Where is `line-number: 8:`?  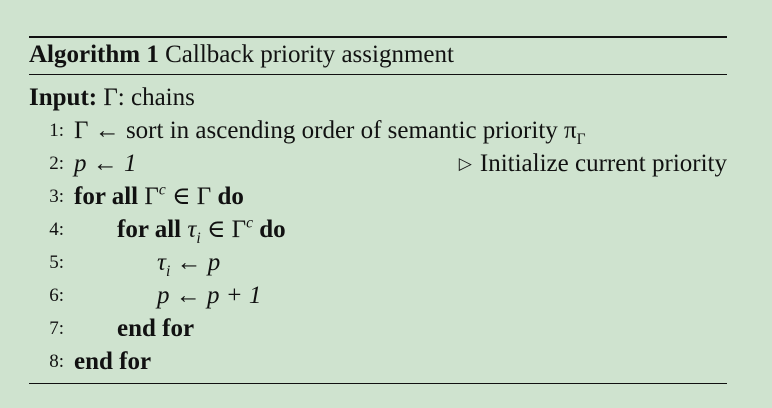
line-number: 8: is located at coordinates (56, 361).